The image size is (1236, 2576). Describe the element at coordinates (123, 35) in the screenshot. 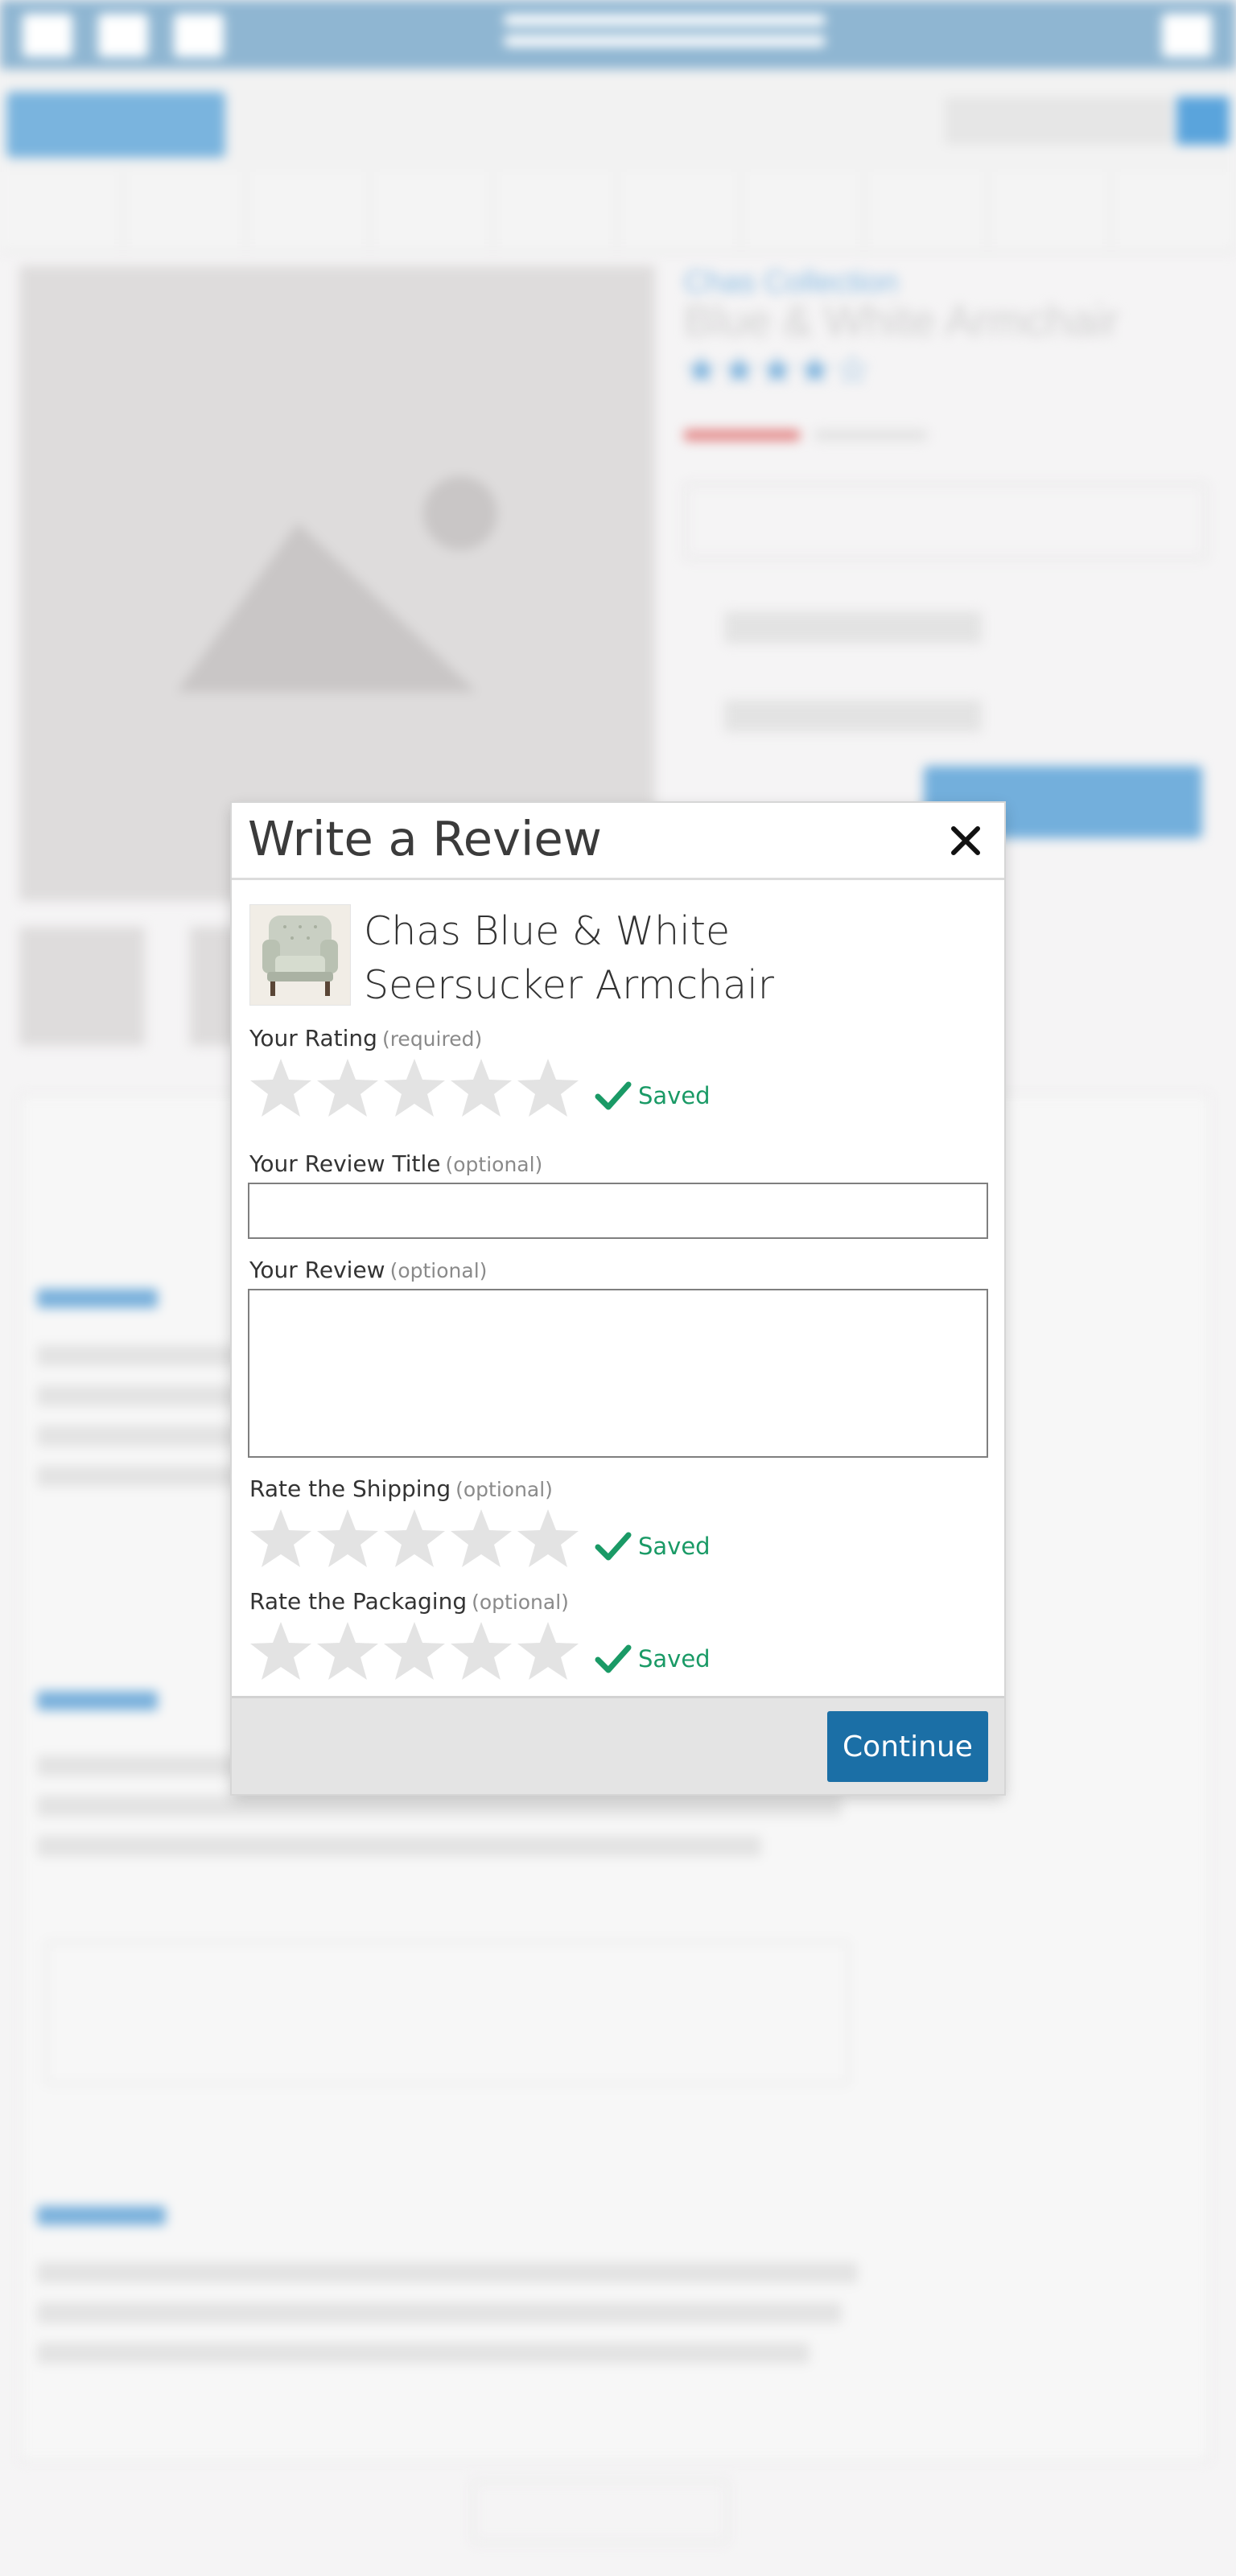

I see `account-icon` at that location.